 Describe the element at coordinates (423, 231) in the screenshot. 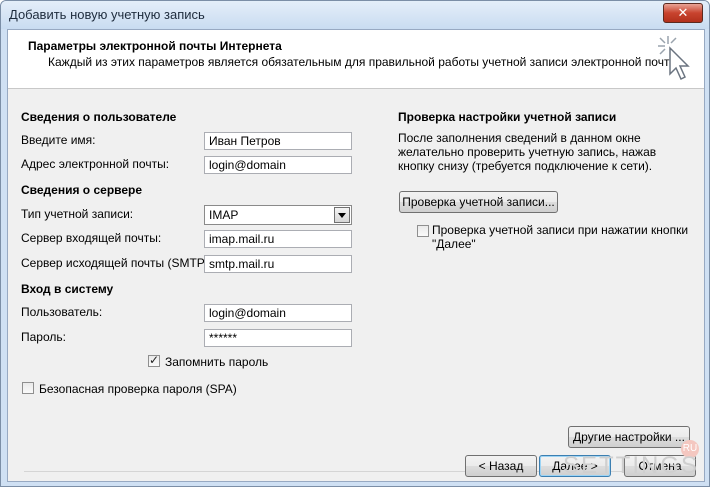

I see `auto-test-checkbox` at that location.